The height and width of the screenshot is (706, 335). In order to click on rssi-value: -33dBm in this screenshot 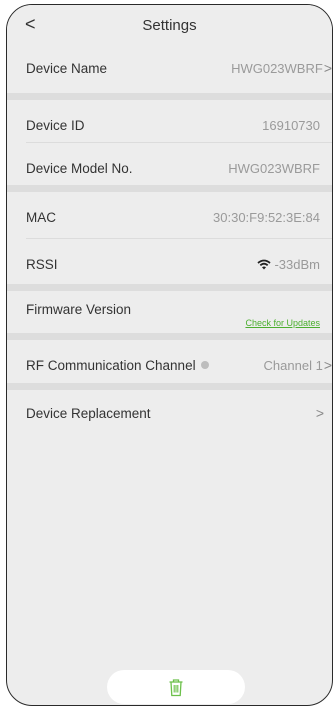, I will do `click(297, 264)`.